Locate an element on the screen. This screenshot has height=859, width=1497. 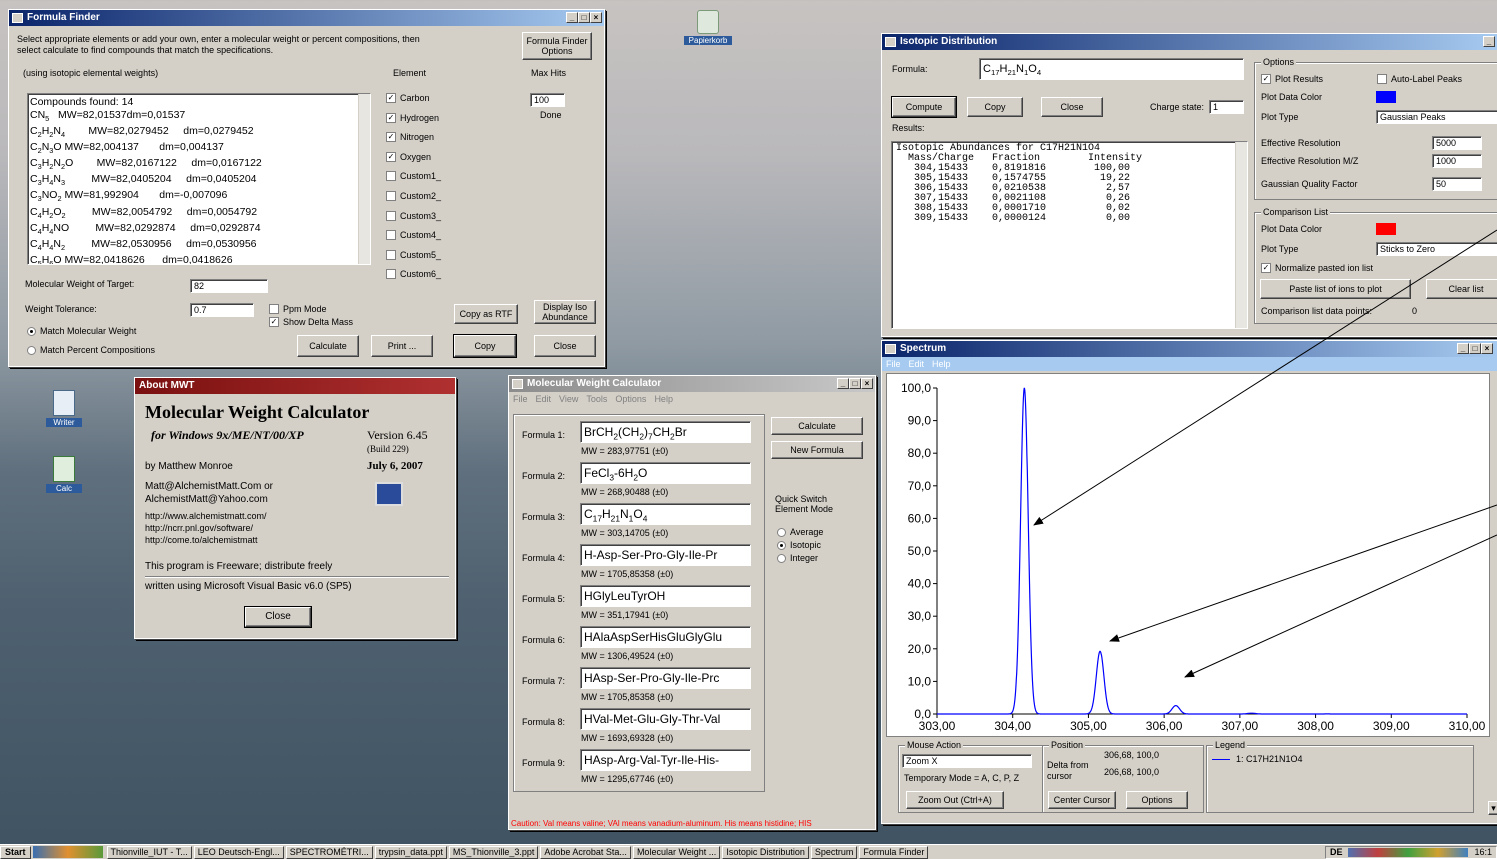
result-line: C3NO2 MW=81,992904 dm=-0,007096 is located at coordinates (193, 197).